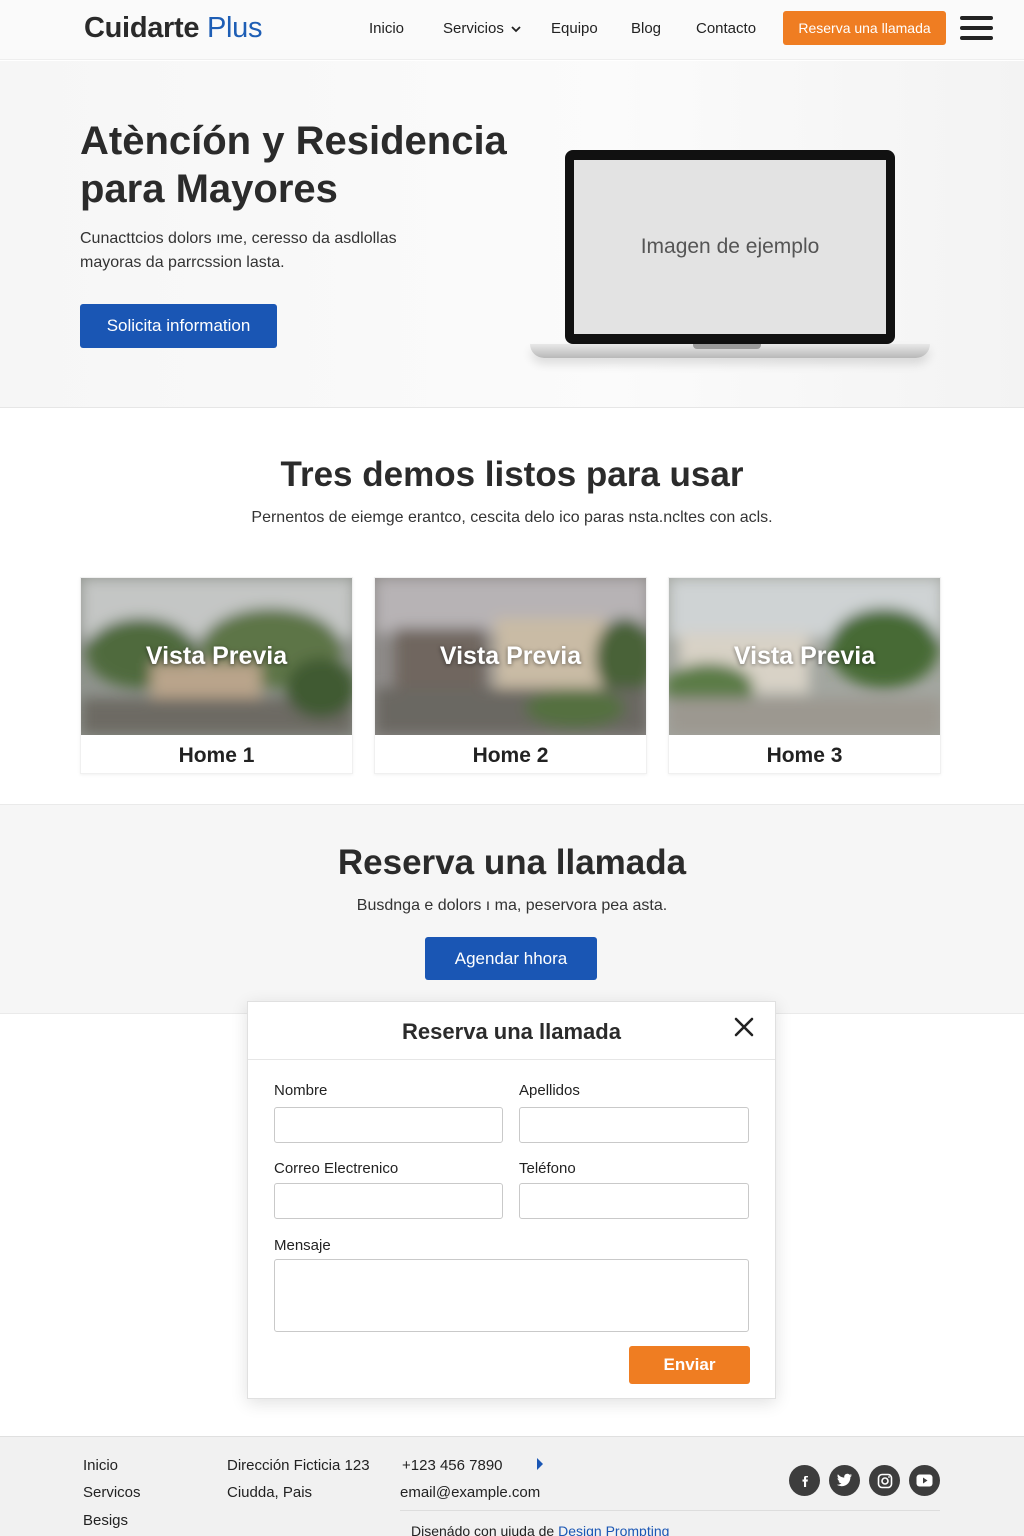  I want to click on facebook-glyph, so click(805, 1481).